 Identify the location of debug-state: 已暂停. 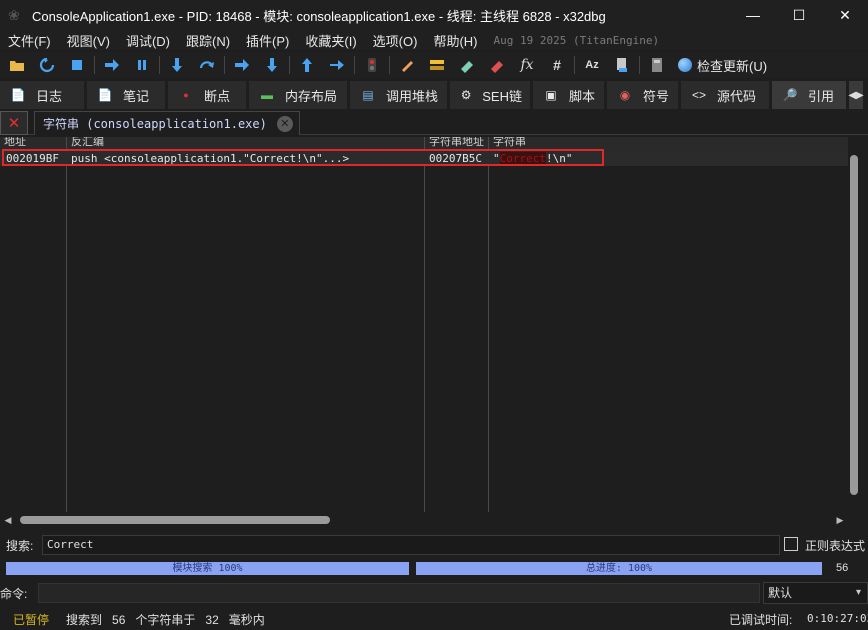
(31, 620).